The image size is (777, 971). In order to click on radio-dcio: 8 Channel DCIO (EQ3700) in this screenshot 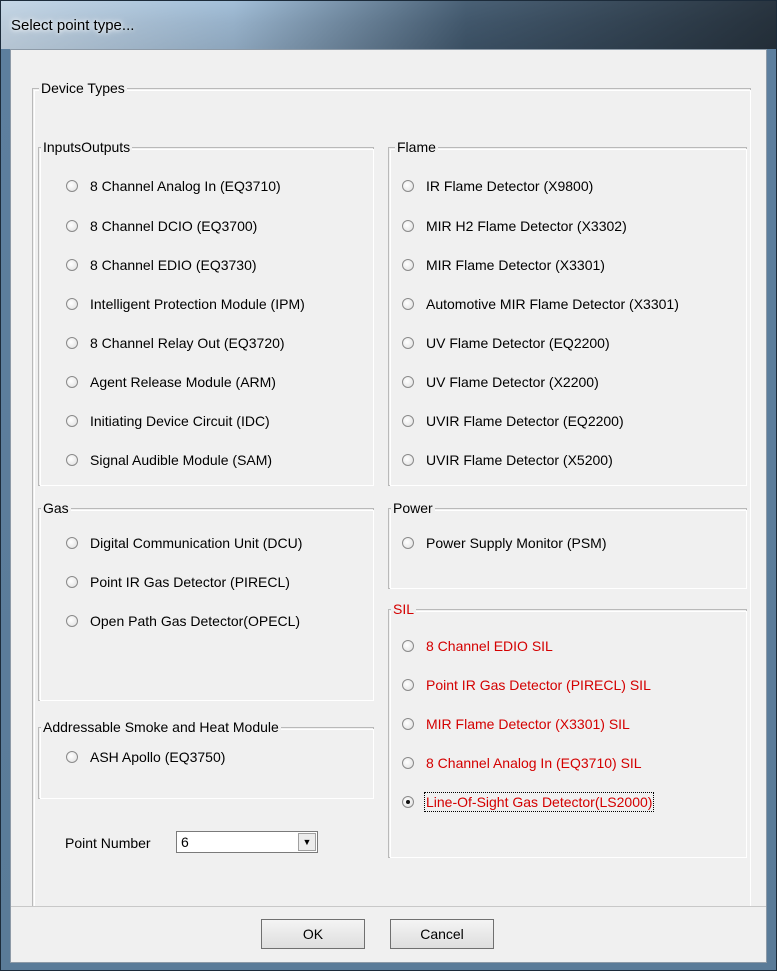, I will do `click(161, 226)`.